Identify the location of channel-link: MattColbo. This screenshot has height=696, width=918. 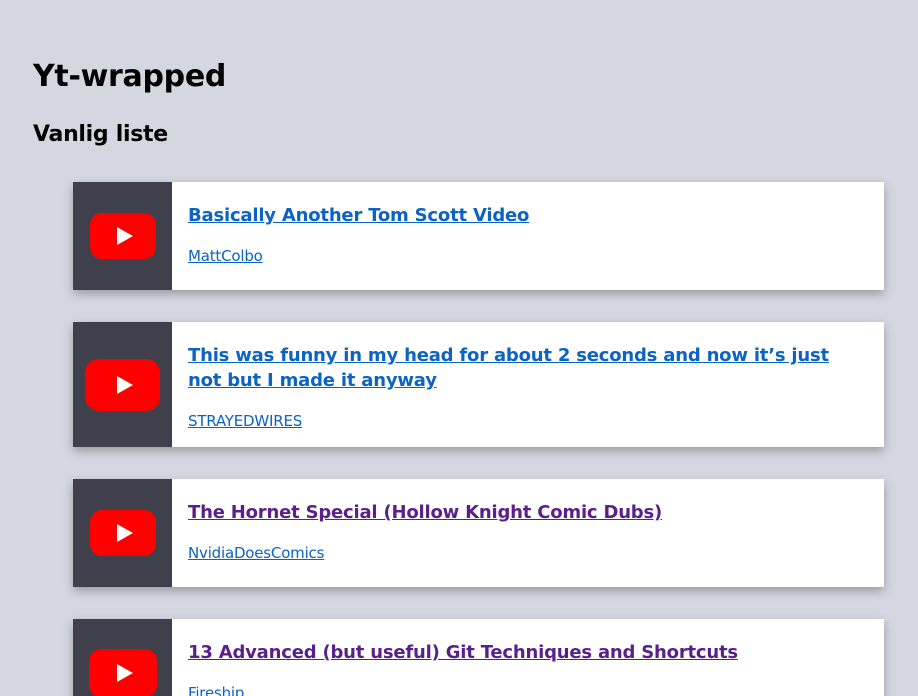
(225, 256).